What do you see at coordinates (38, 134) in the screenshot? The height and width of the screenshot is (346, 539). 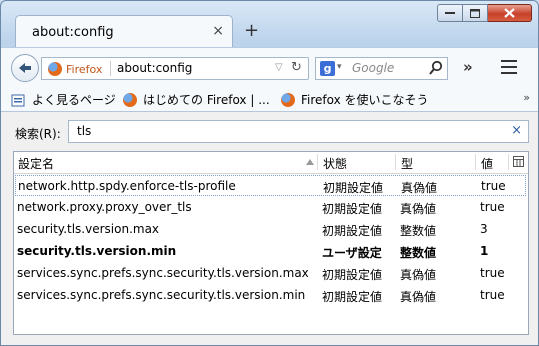 I see `filter-label: 検索(R):` at bounding box center [38, 134].